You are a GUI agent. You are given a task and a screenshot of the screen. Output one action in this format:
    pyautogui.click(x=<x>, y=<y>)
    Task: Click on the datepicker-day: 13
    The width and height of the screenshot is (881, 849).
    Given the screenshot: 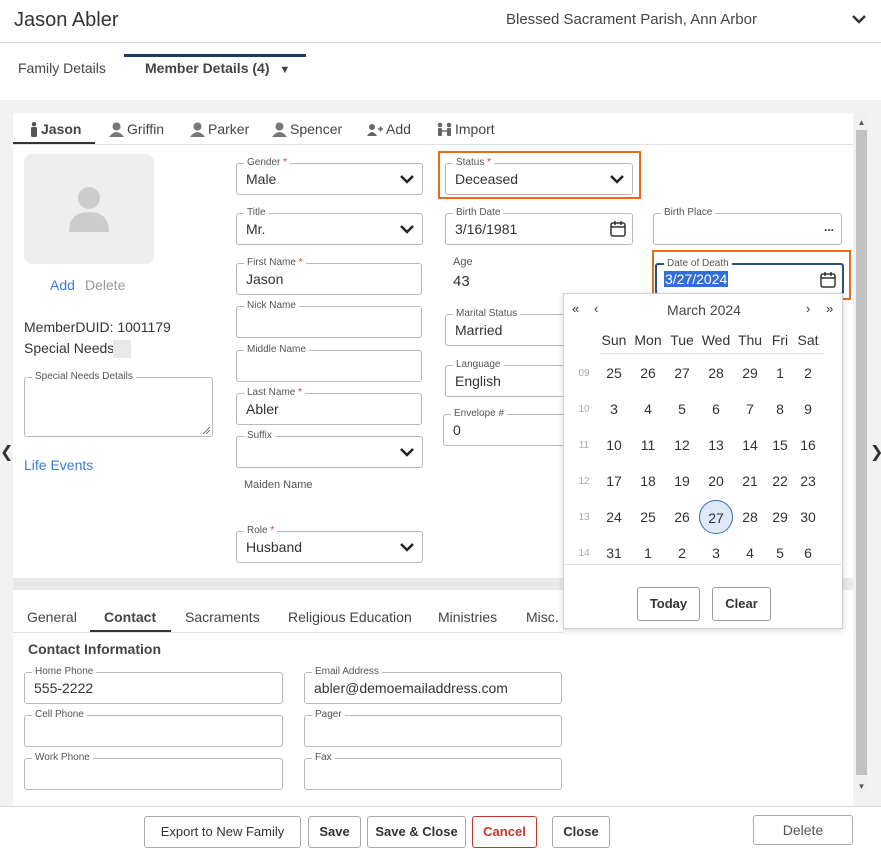 What is the action you would take?
    pyautogui.click(x=716, y=445)
    